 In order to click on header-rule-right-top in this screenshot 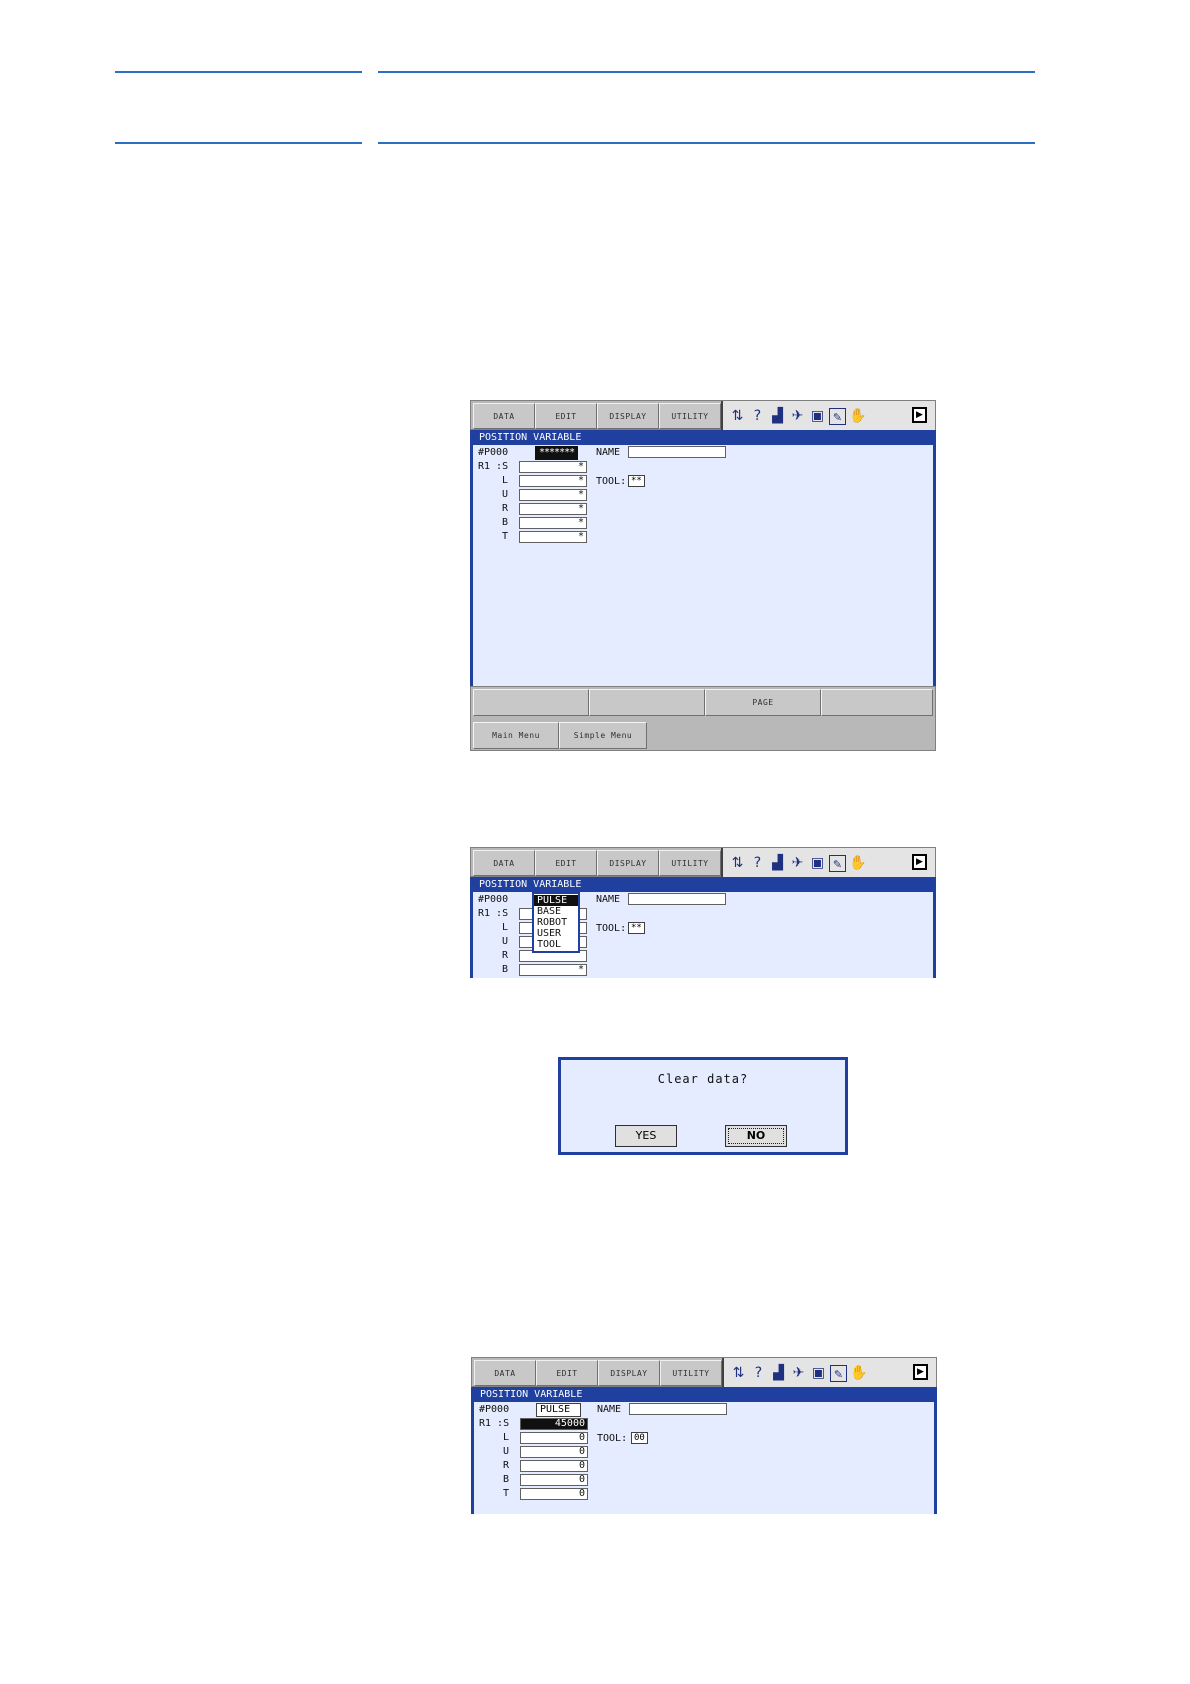, I will do `click(706, 72)`.